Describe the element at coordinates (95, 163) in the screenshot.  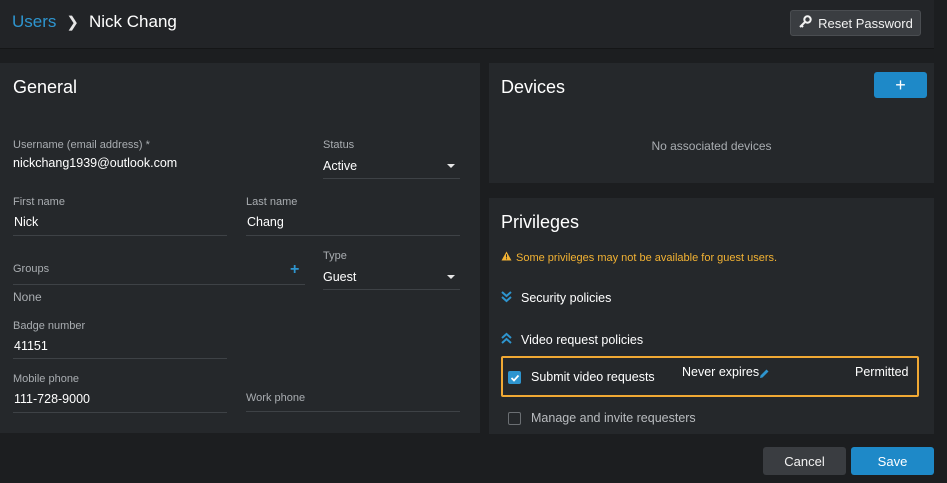
I see `username-field: nickchang1939@outlook.com` at that location.